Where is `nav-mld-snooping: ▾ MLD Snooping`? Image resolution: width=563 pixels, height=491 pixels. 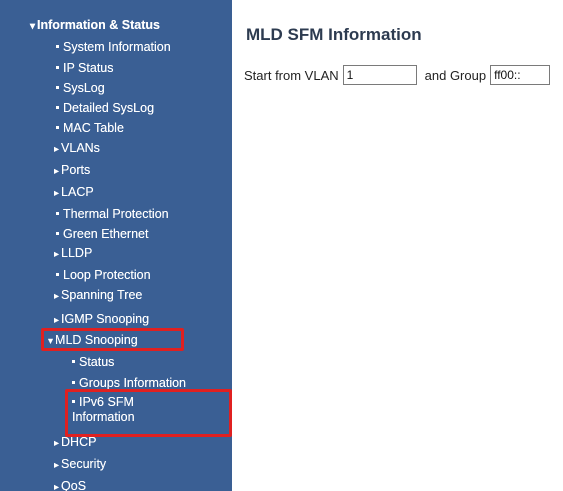
nav-mld-snooping: ▾ MLD Snooping is located at coordinates (93, 340).